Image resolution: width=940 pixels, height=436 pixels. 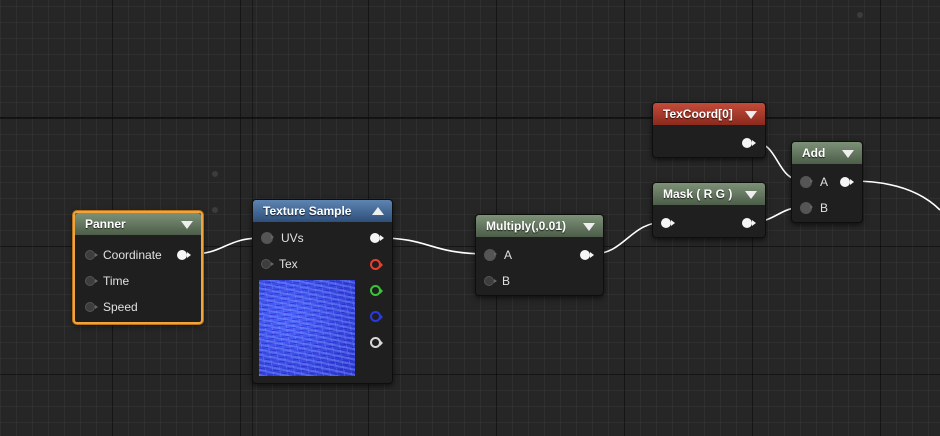 What do you see at coordinates (377, 238) in the screenshot?
I see `texture-output-rgb-pin-icon` at bounding box center [377, 238].